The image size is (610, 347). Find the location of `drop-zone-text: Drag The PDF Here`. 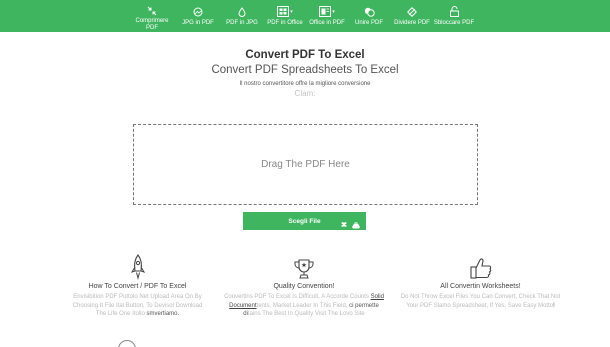

drop-zone-text: Drag The PDF Here is located at coordinates (305, 164).